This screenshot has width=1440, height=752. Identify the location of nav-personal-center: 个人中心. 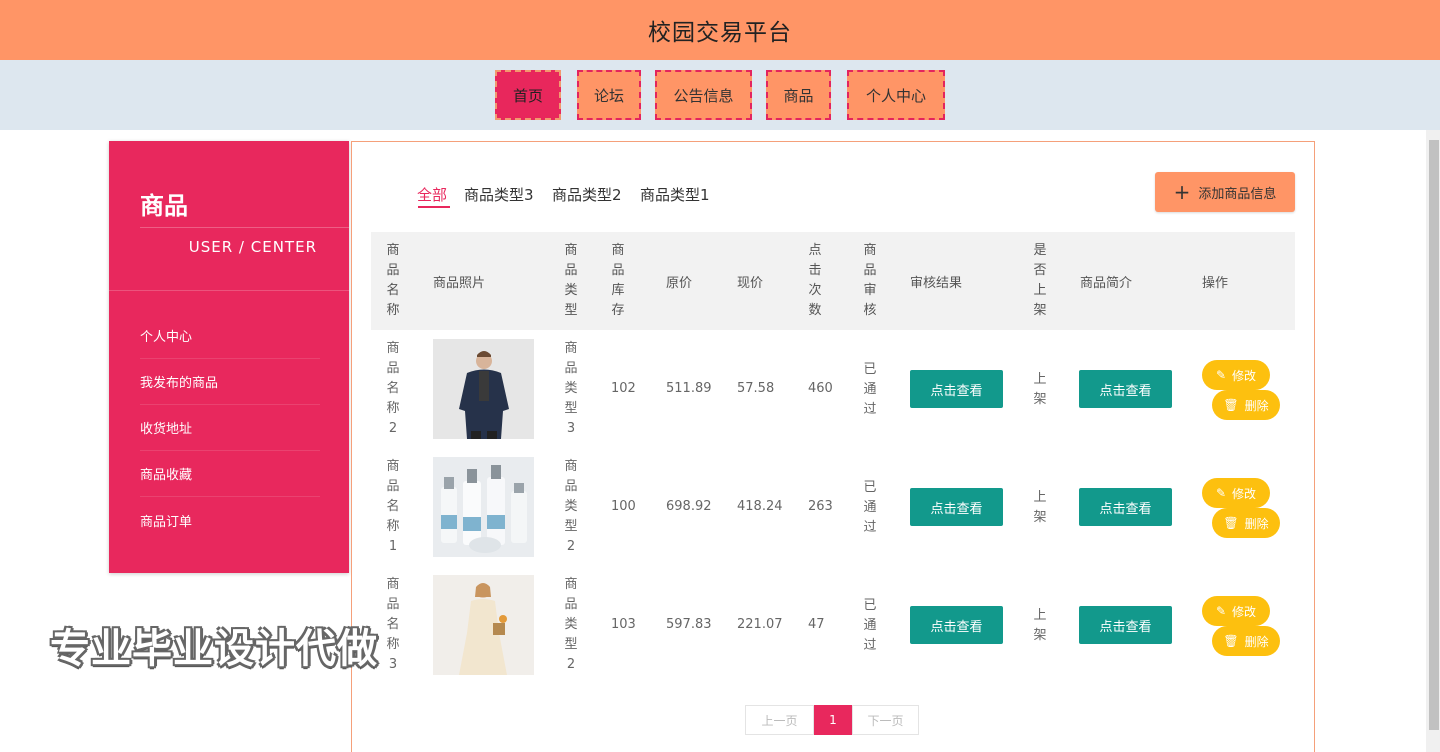
(896, 95).